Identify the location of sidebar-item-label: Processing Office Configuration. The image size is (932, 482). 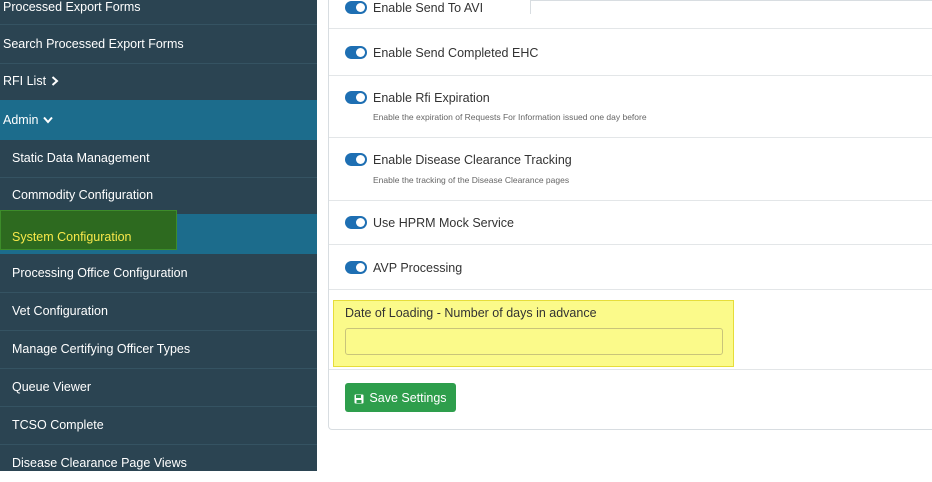
(100, 272).